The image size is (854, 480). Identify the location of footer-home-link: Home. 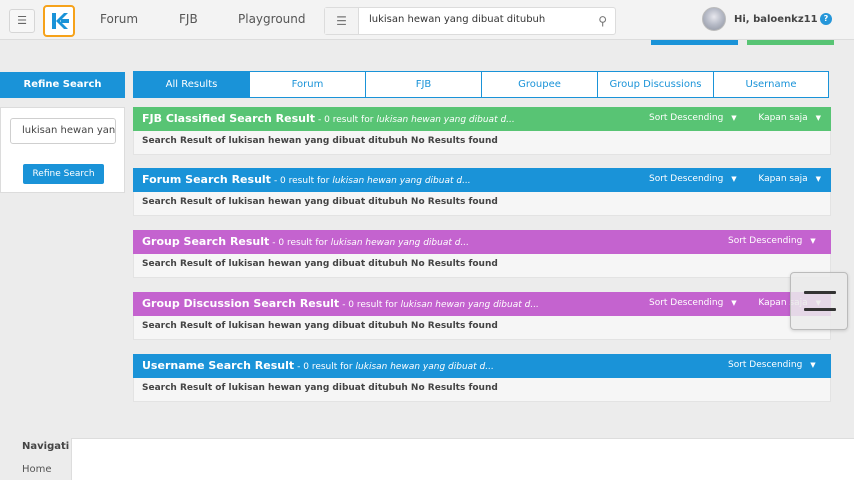
(37, 469).